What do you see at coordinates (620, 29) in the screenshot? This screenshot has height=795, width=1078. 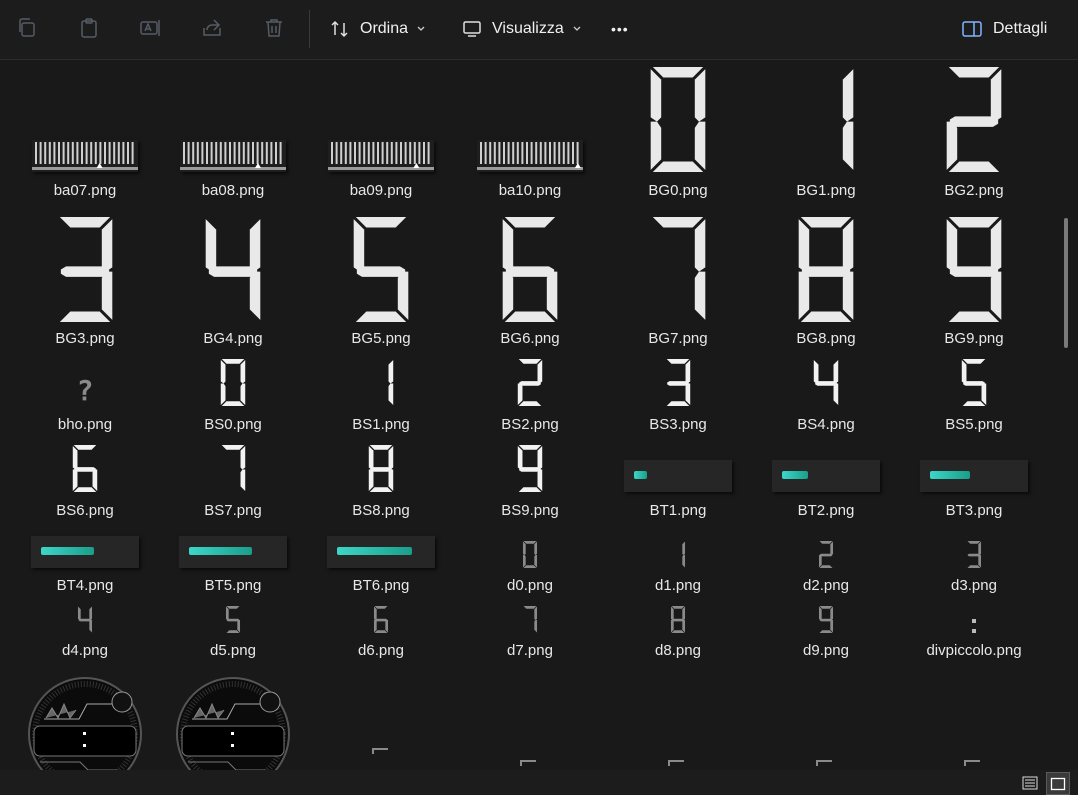 I see `more-options-button: •••` at bounding box center [620, 29].